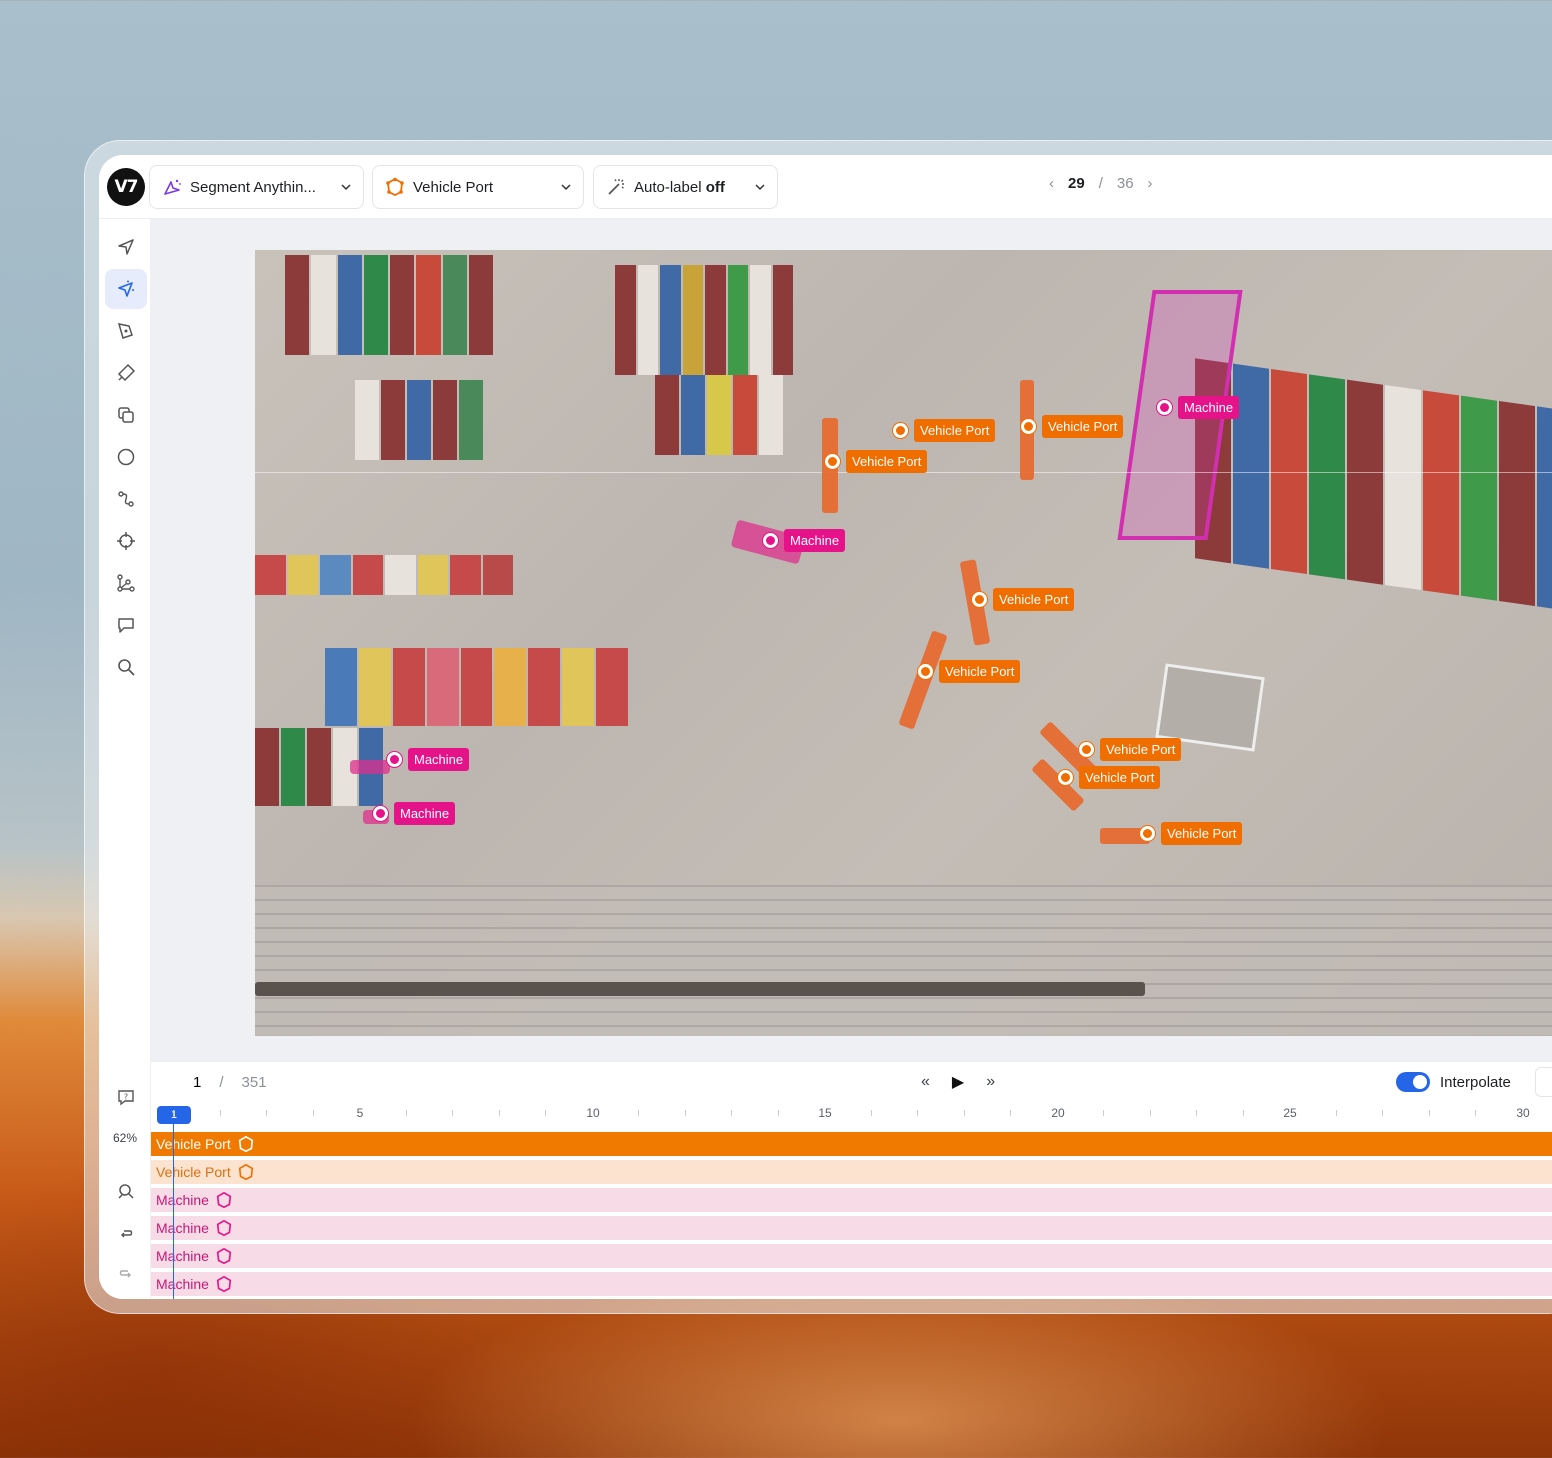 The width and height of the screenshot is (1552, 1458). Describe the element at coordinates (1076, 183) in the screenshot. I see `page-current: 29` at that location.